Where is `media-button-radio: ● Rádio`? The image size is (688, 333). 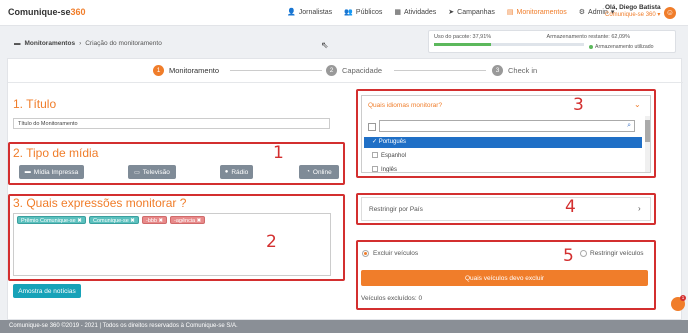
media-button-radio: ● Rádio is located at coordinates (236, 172).